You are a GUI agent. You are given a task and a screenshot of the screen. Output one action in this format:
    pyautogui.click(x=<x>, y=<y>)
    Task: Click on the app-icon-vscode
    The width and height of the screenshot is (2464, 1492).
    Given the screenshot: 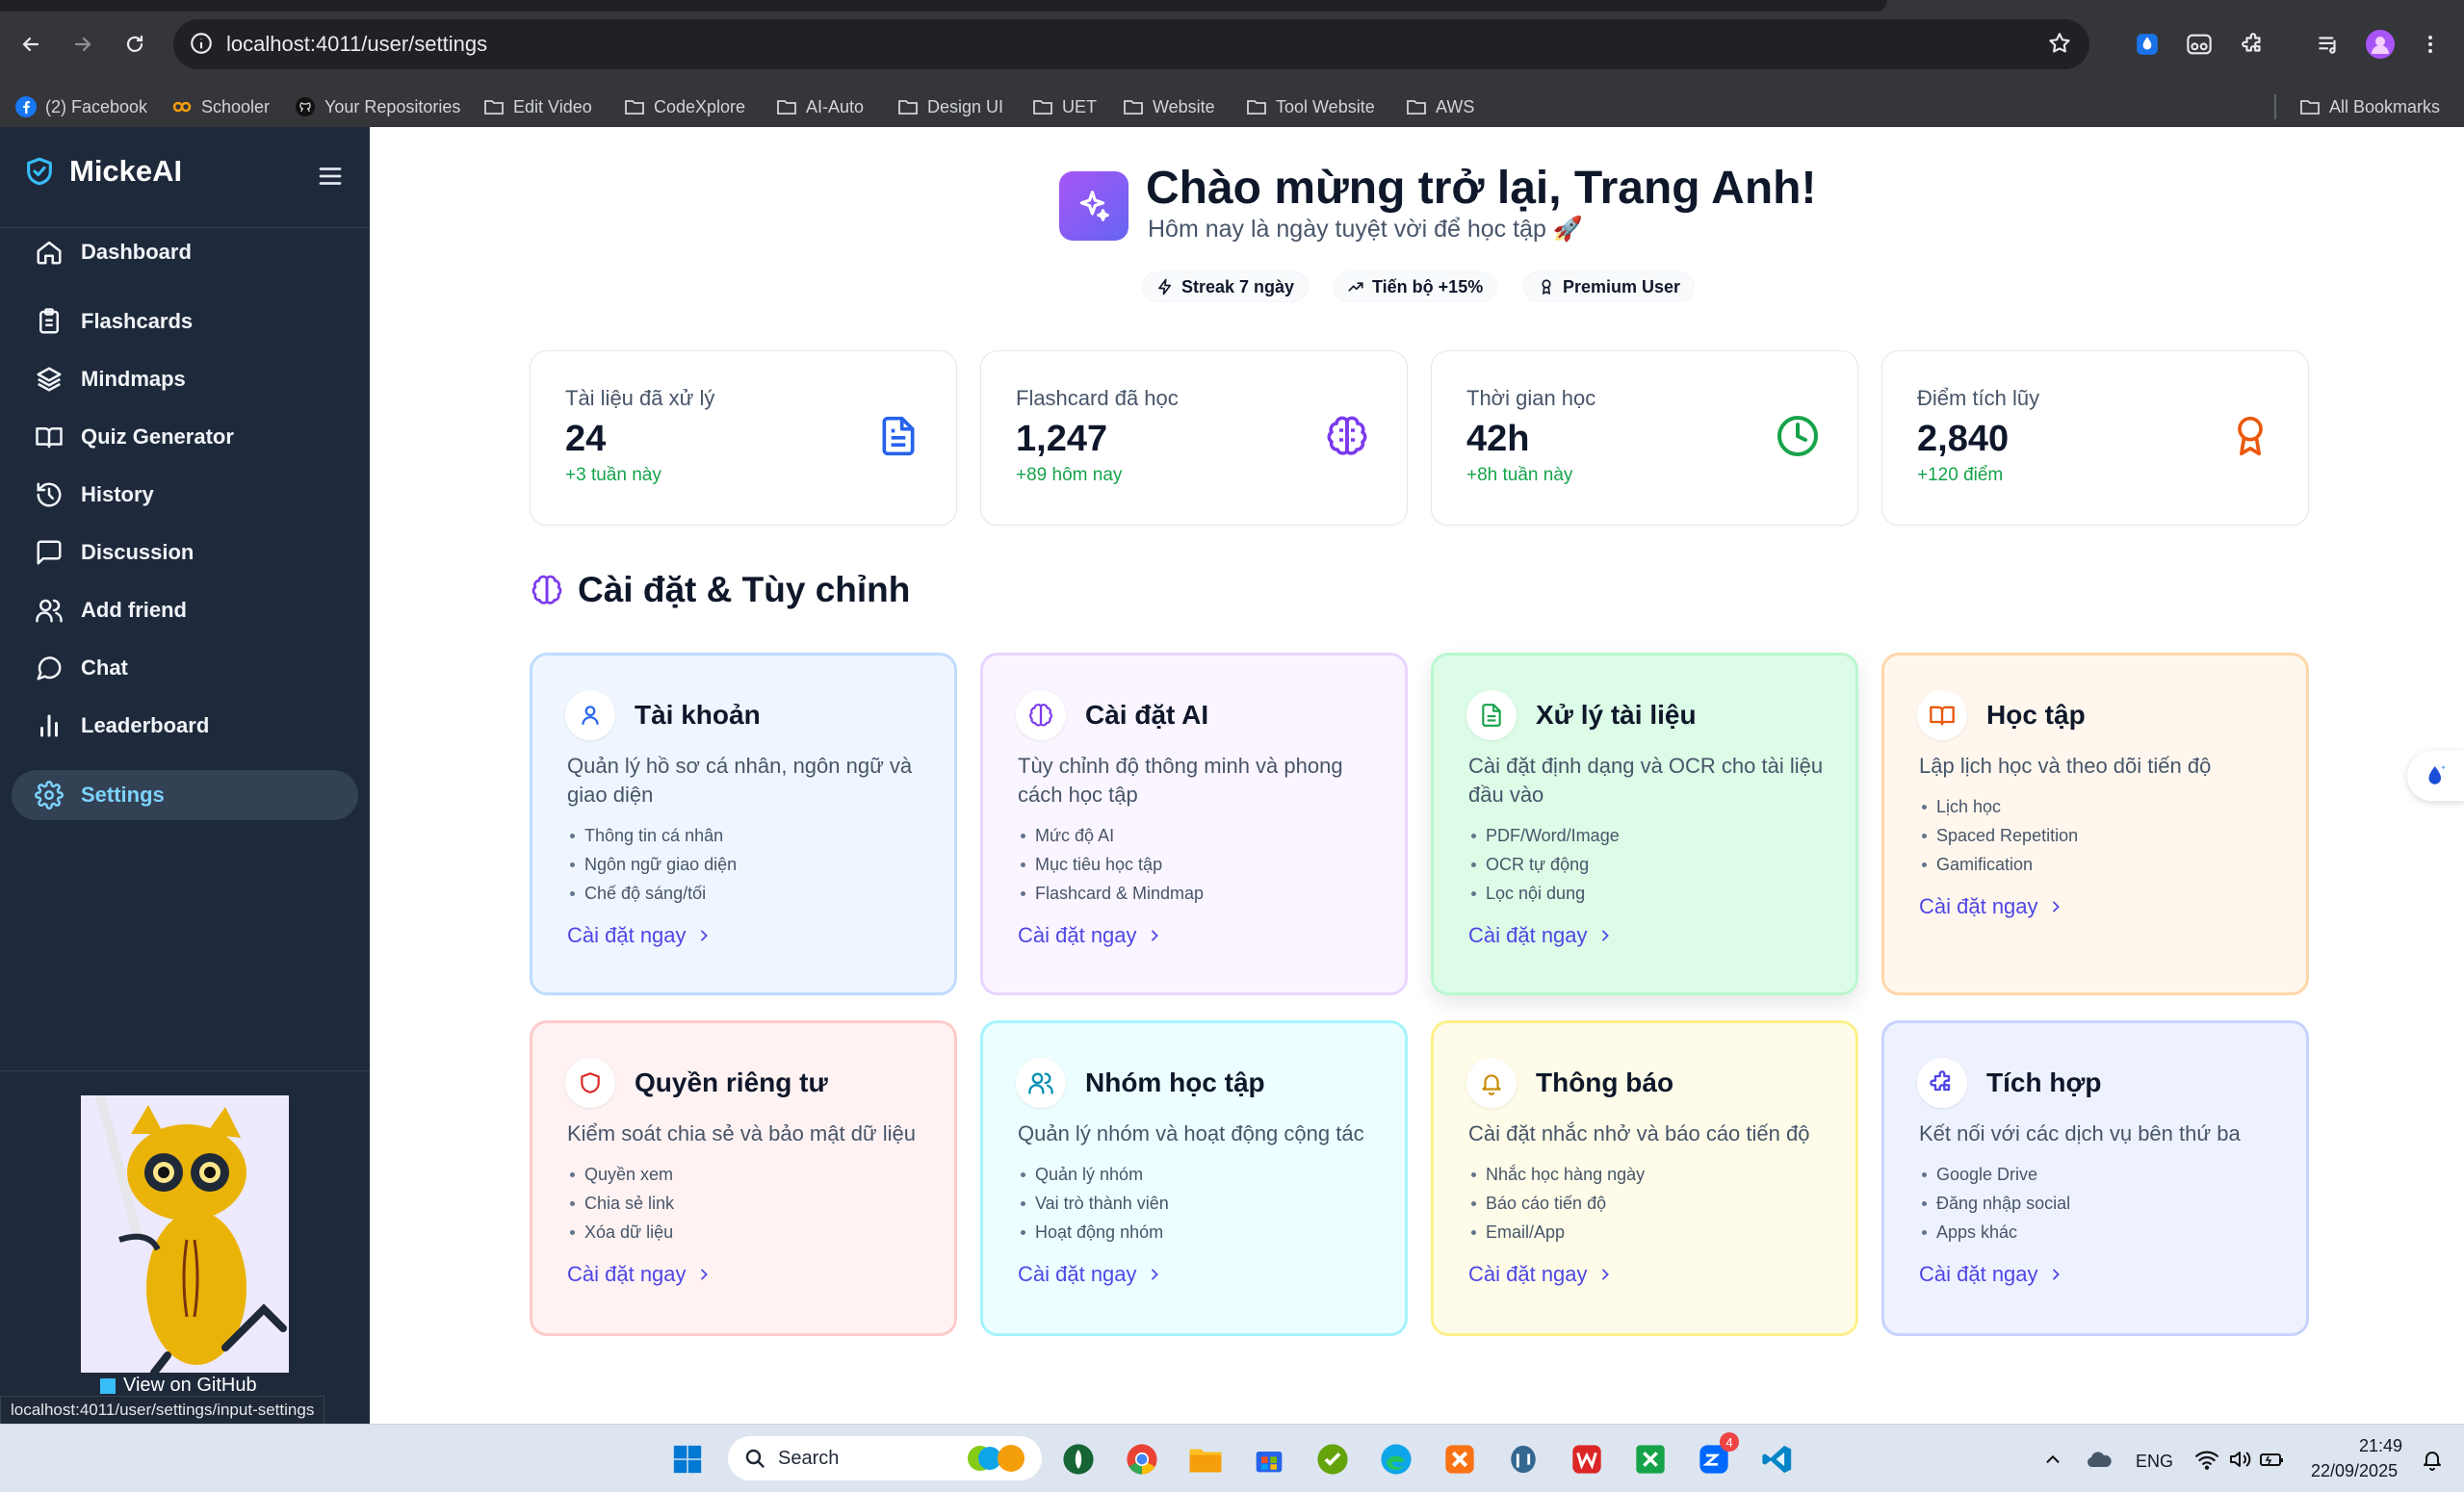 What is the action you would take?
    pyautogui.click(x=1777, y=1459)
    